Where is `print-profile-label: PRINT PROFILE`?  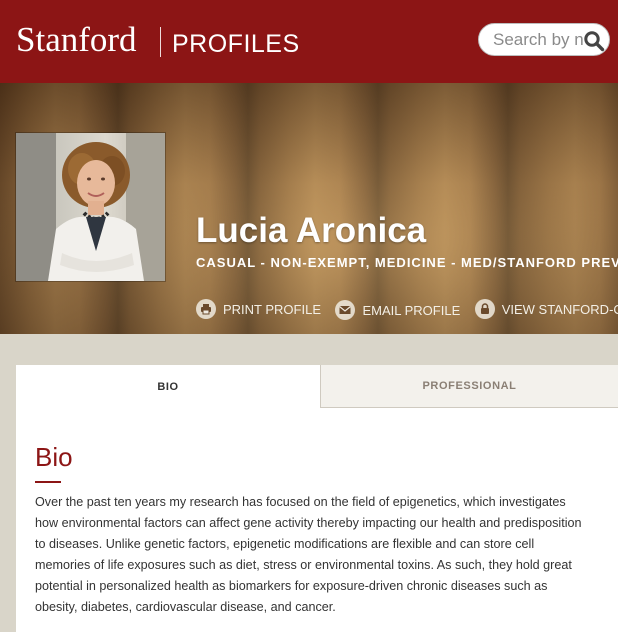
print-profile-label: PRINT PROFILE is located at coordinates (272, 309).